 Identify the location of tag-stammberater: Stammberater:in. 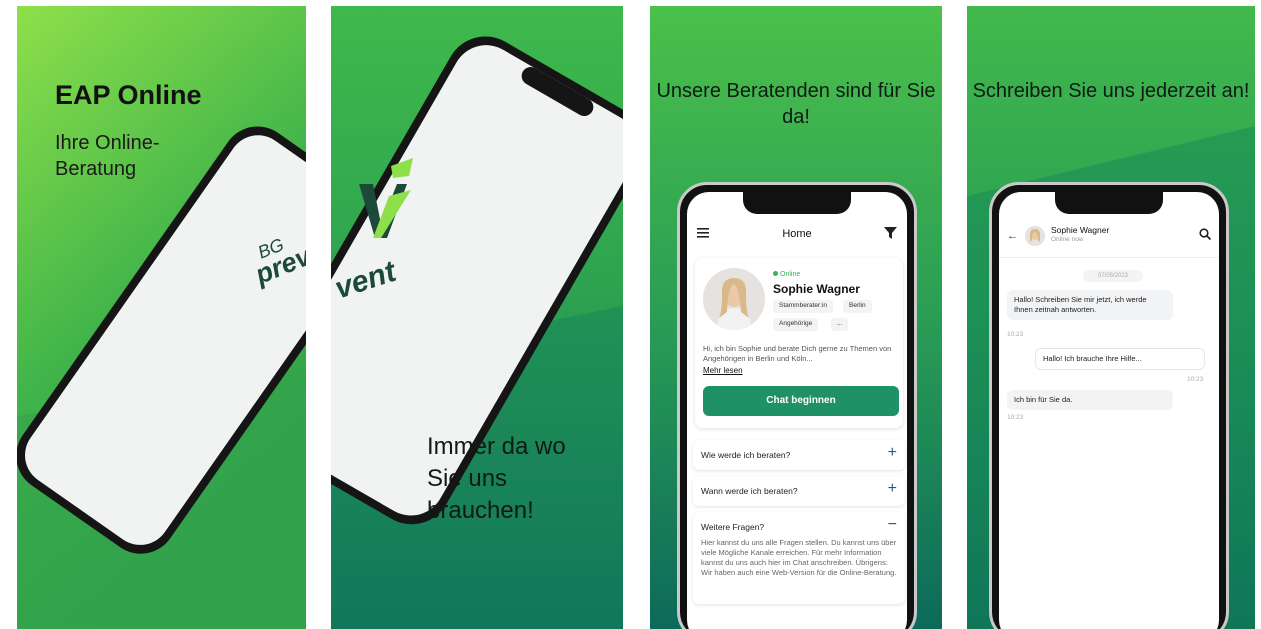
(803, 306).